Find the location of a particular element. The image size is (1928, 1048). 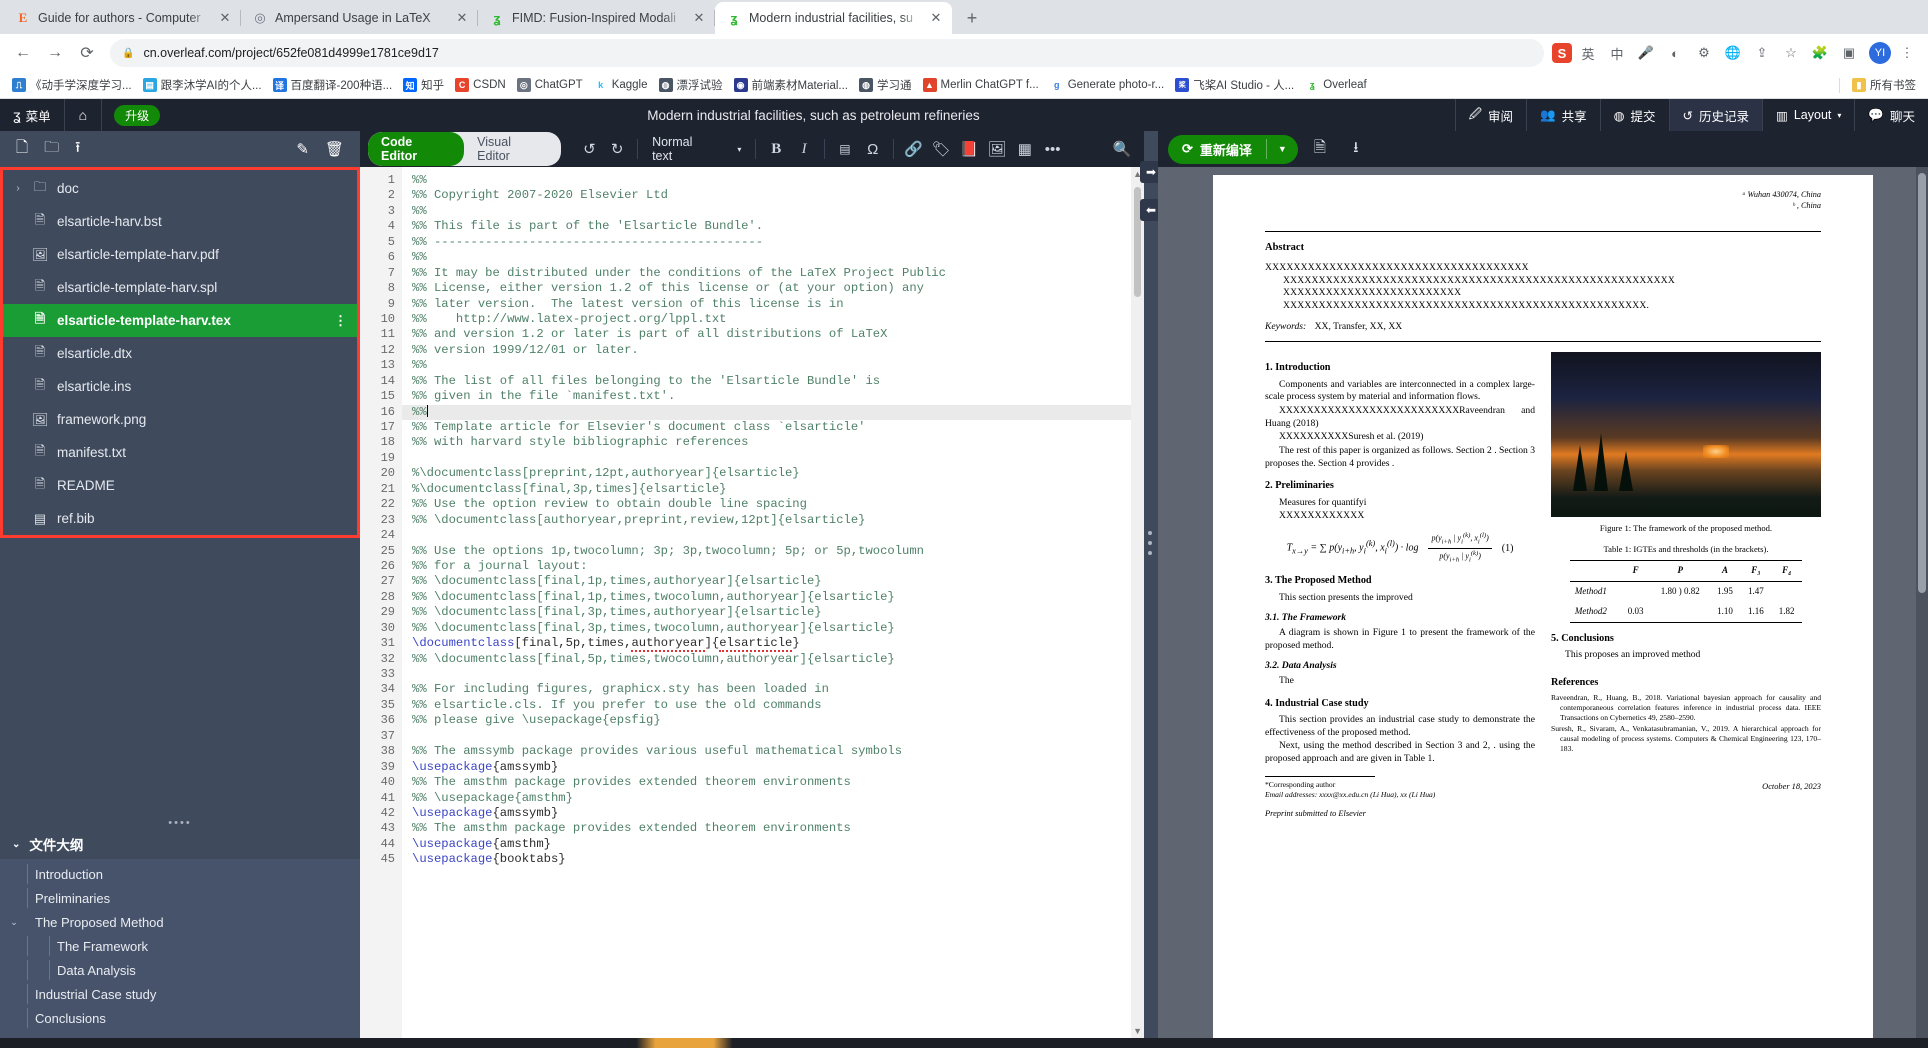

editor-scrollbar: ▲ ▼ is located at coordinates (1137, 602).